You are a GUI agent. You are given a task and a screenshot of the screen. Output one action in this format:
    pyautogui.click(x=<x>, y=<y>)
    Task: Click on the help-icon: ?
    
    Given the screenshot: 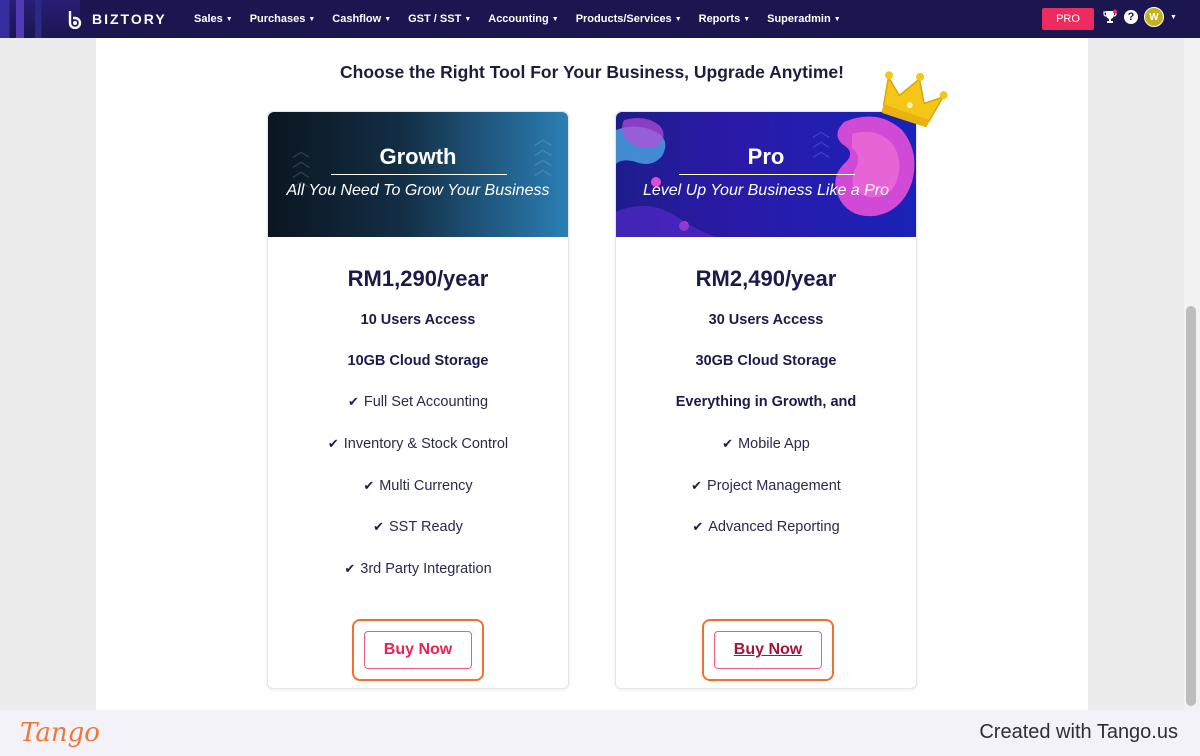 What is the action you would take?
    pyautogui.click(x=1131, y=17)
    